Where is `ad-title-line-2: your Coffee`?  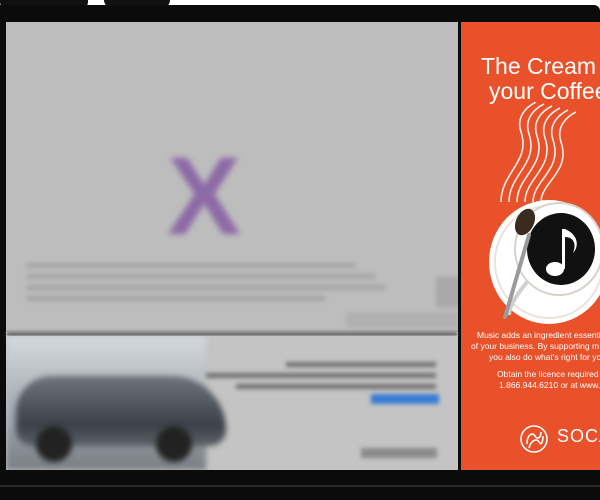
ad-title-line-2: your Coffee is located at coordinates (544, 91).